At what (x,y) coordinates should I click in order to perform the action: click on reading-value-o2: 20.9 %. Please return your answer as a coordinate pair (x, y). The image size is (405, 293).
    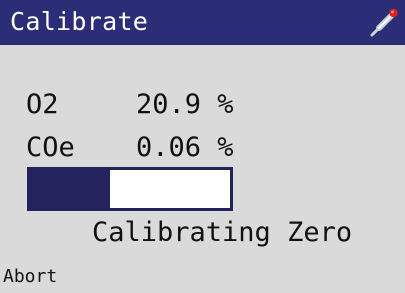
    Looking at the image, I should click on (185, 104).